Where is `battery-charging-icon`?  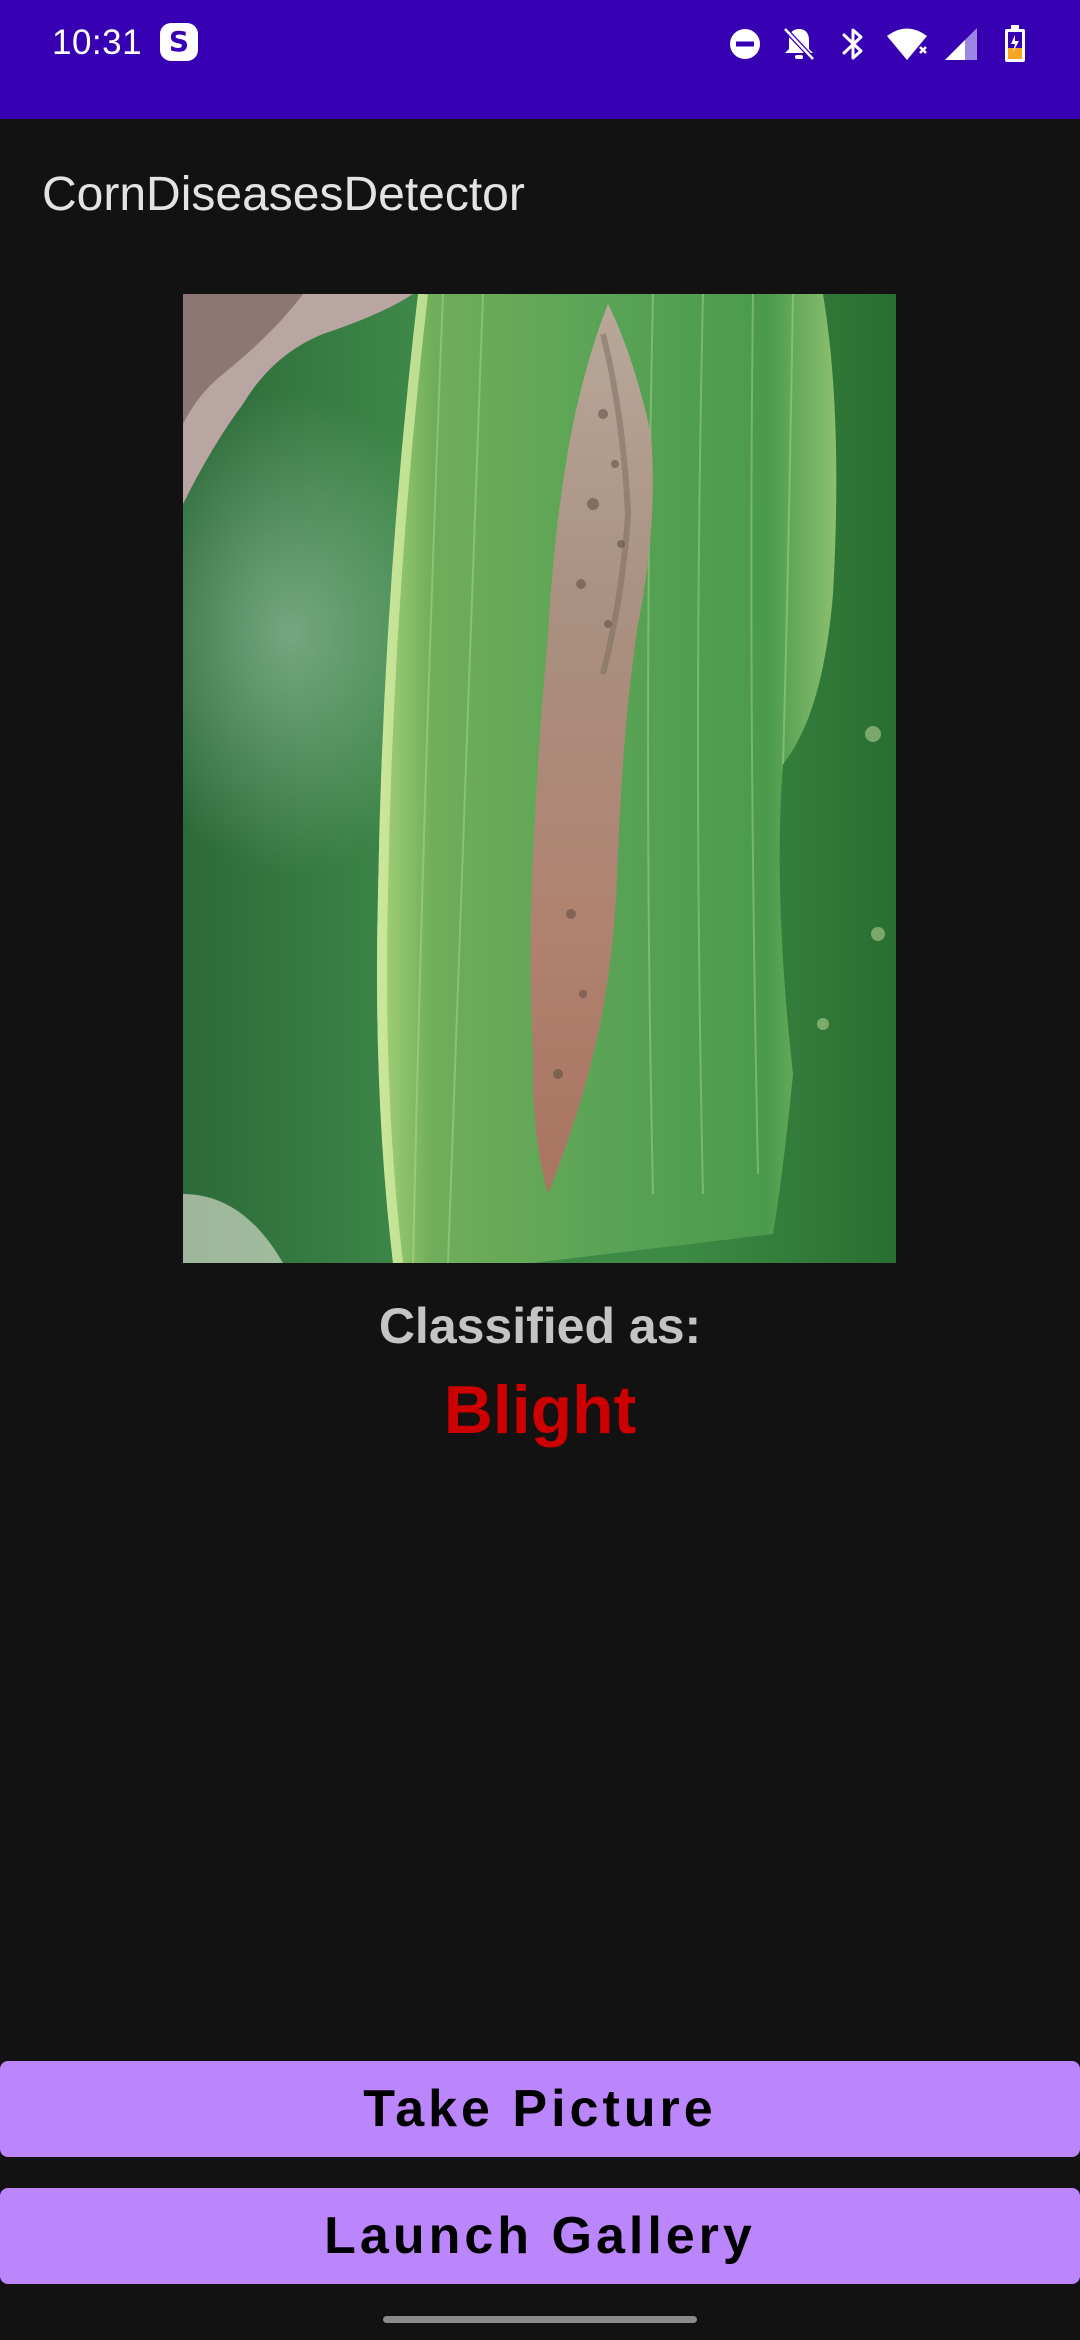
battery-charging-icon is located at coordinates (1015, 44).